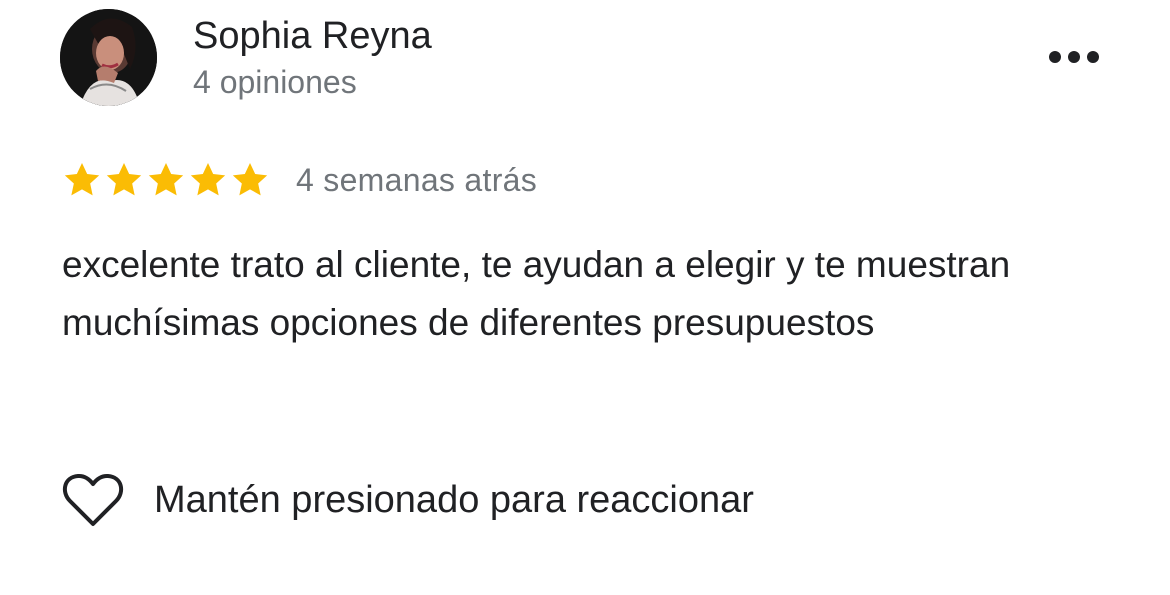 Image resolution: width=1170 pixels, height=595 pixels. What do you see at coordinates (275, 82) in the screenshot?
I see `reviewer-reviews-count: 4 opiniones` at bounding box center [275, 82].